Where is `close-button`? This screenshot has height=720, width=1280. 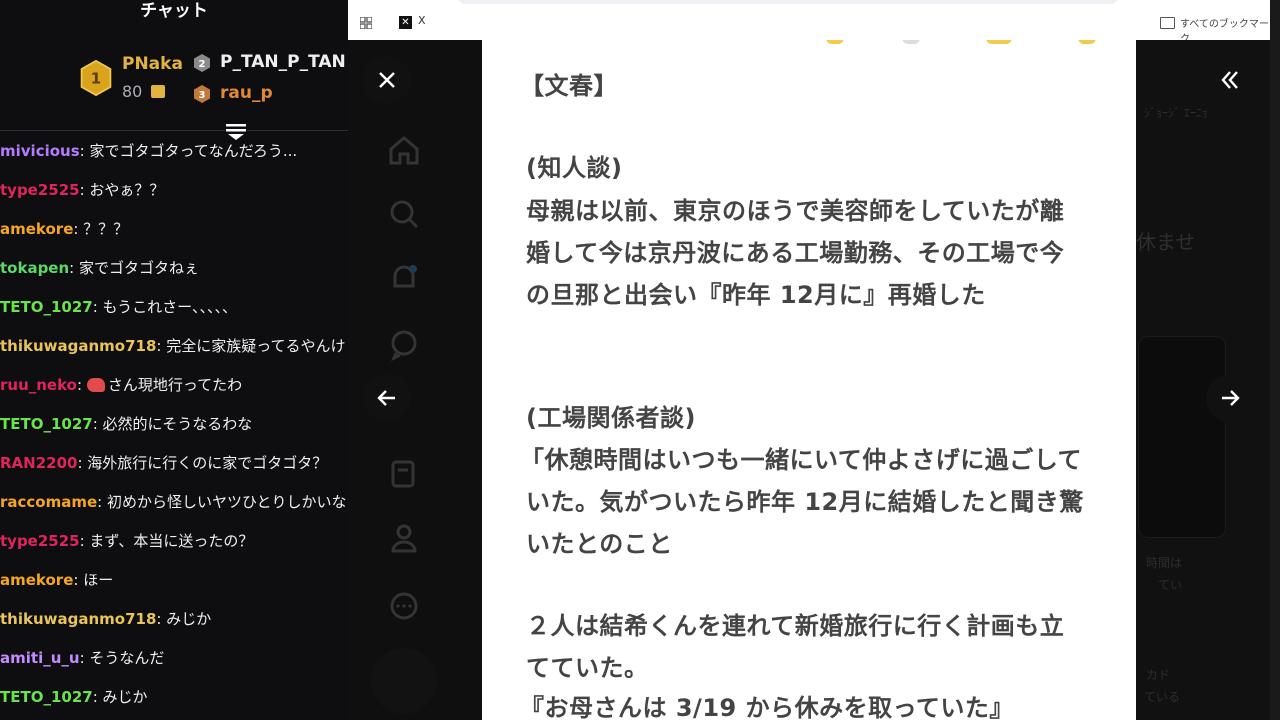
close-button is located at coordinates (387, 80).